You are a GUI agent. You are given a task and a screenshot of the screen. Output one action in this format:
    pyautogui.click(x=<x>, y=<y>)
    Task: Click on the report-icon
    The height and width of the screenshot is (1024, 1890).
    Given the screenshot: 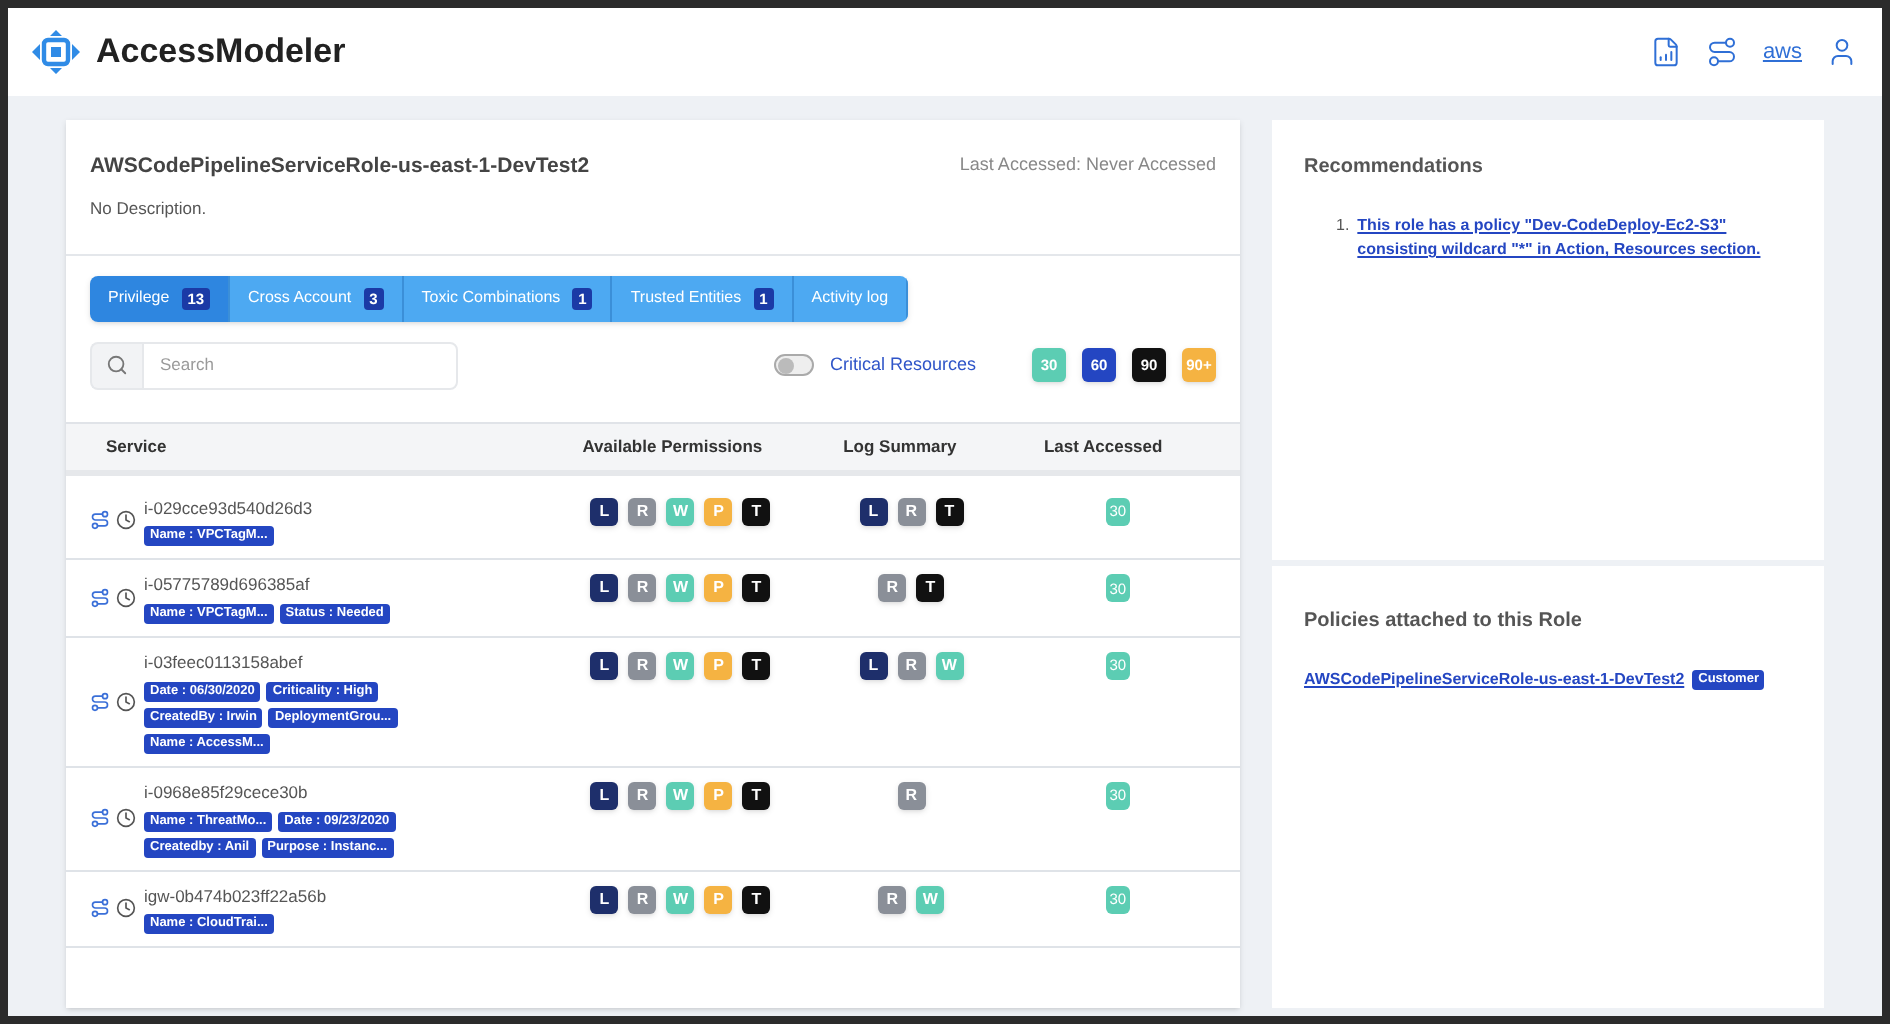 What is the action you would take?
    pyautogui.click(x=1666, y=52)
    